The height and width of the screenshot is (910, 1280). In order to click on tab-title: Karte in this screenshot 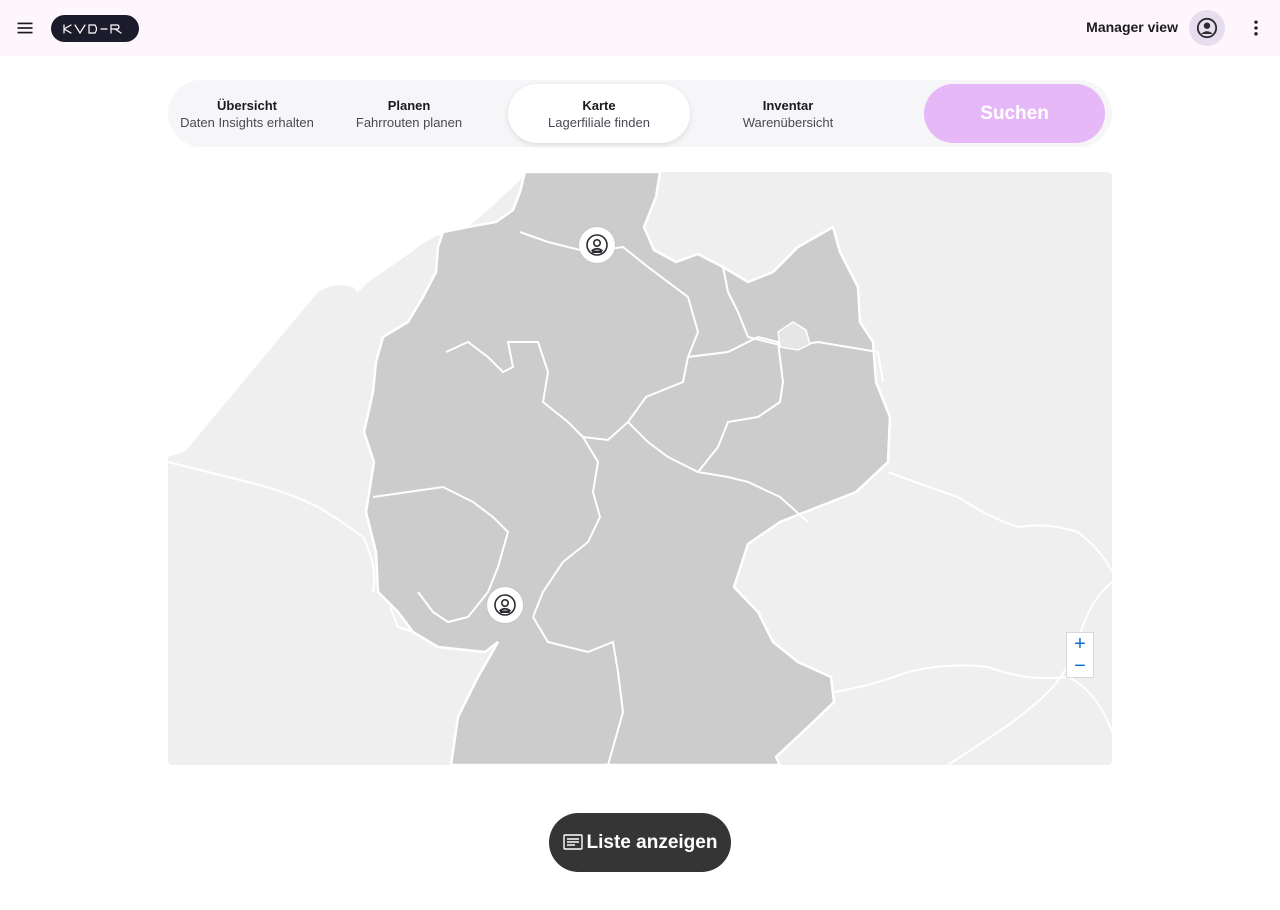, I will do `click(599, 105)`.